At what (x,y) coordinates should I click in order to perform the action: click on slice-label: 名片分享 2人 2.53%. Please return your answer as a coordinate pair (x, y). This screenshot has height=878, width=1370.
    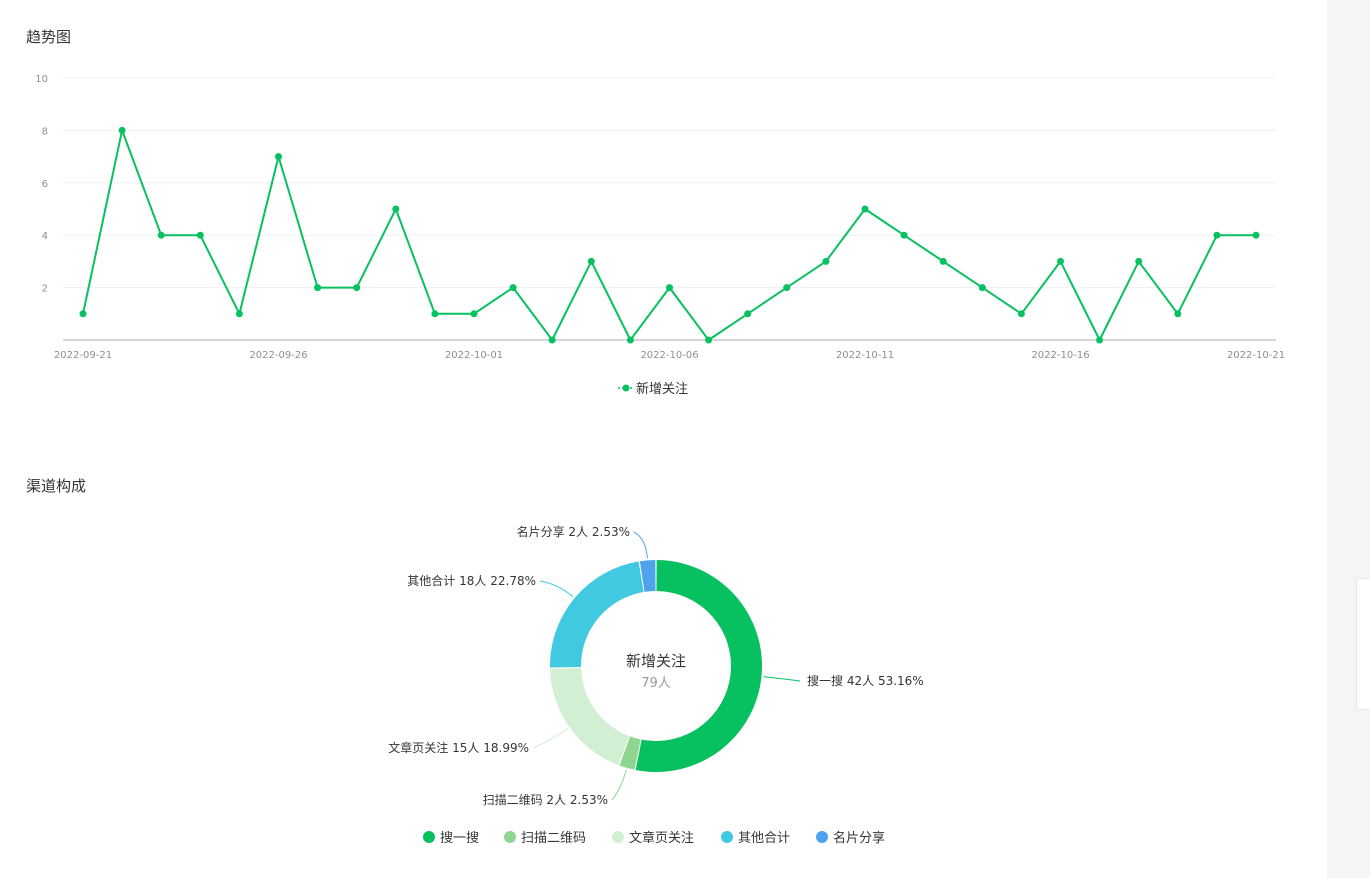
    Looking at the image, I should click on (573, 531).